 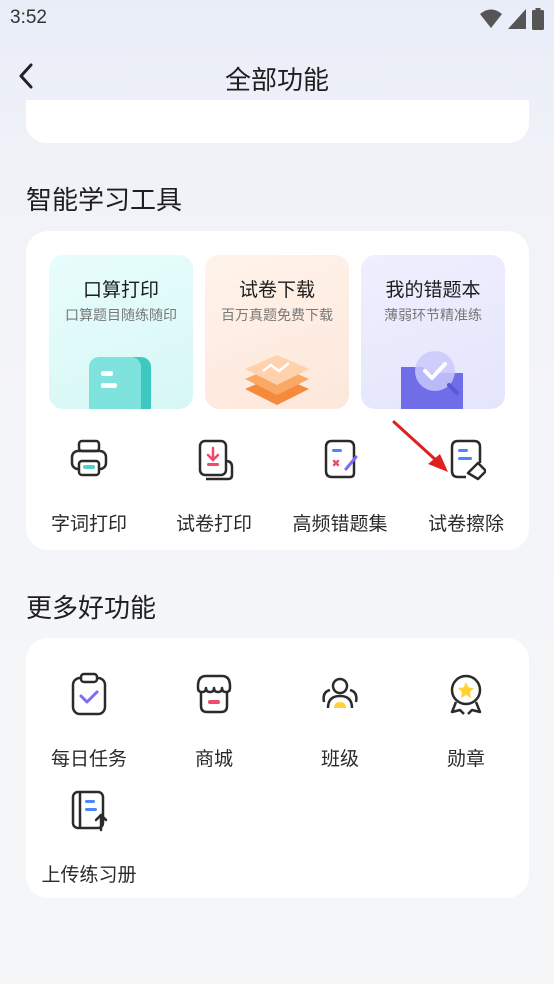 I want to click on mistake-collection-icon, so click(x=341, y=459).